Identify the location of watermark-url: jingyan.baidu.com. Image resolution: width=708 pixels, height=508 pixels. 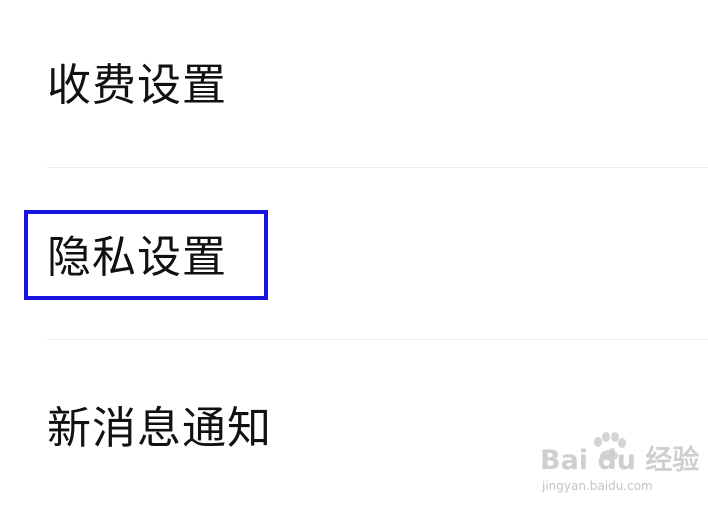
(597, 486).